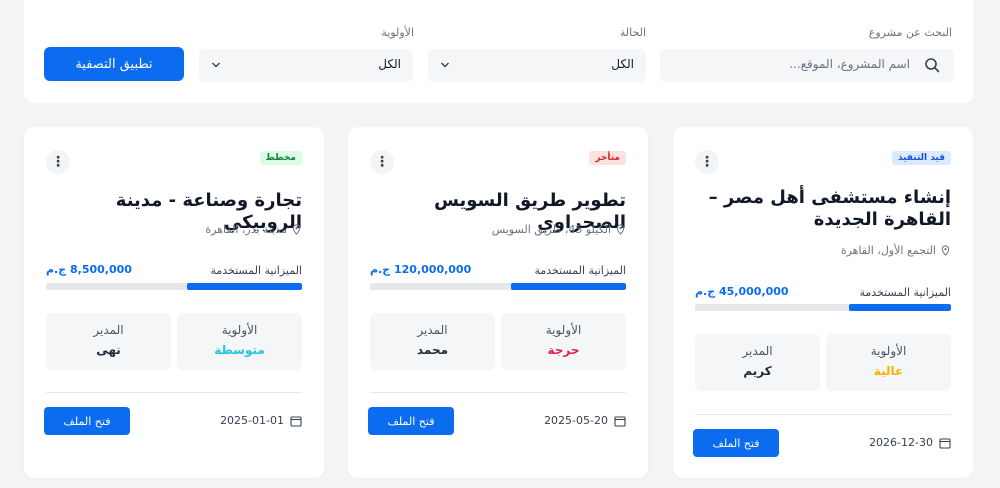 The image size is (1000, 488). I want to click on location-text: مدينة بدر، القاهرة, so click(246, 229).